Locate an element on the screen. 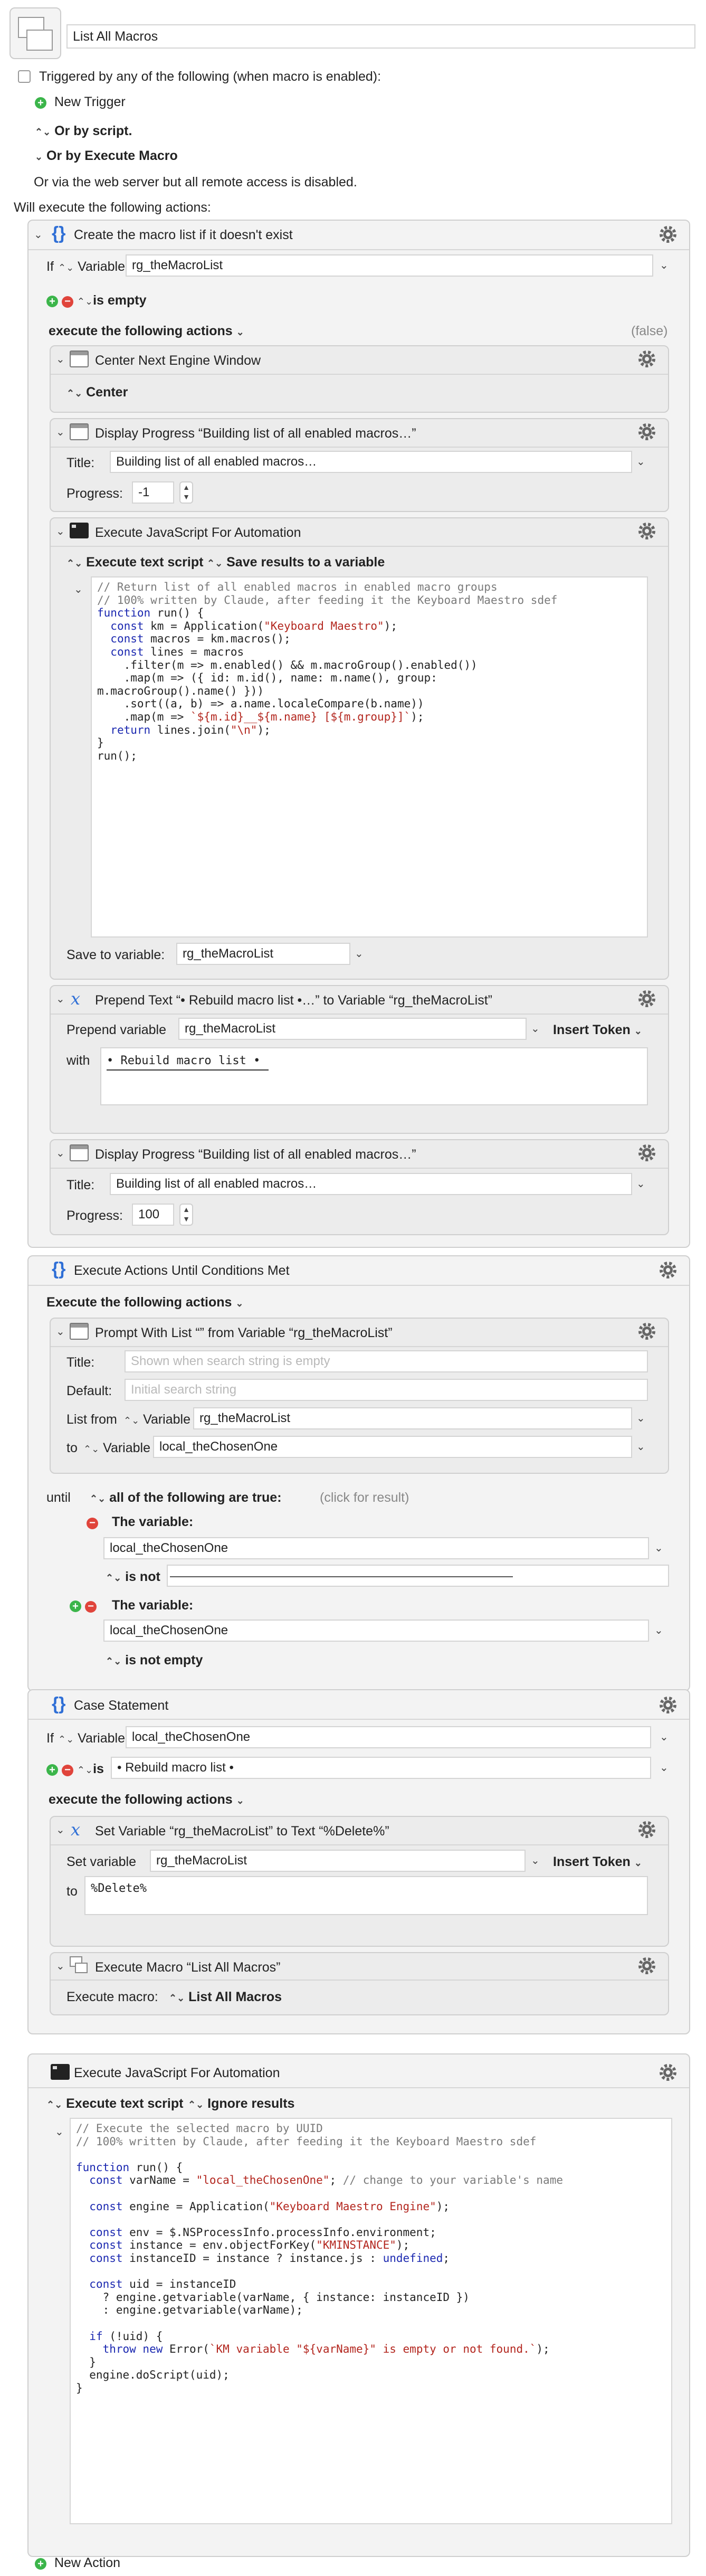 Image resolution: width=706 pixels, height=2576 pixels. all-following-popup: ⌃⌄ all of the following are true: is located at coordinates (186, 1498).